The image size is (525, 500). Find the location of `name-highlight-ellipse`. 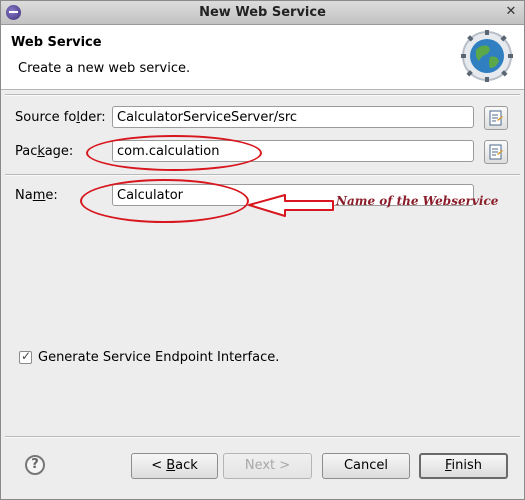

name-highlight-ellipse is located at coordinates (164, 201).